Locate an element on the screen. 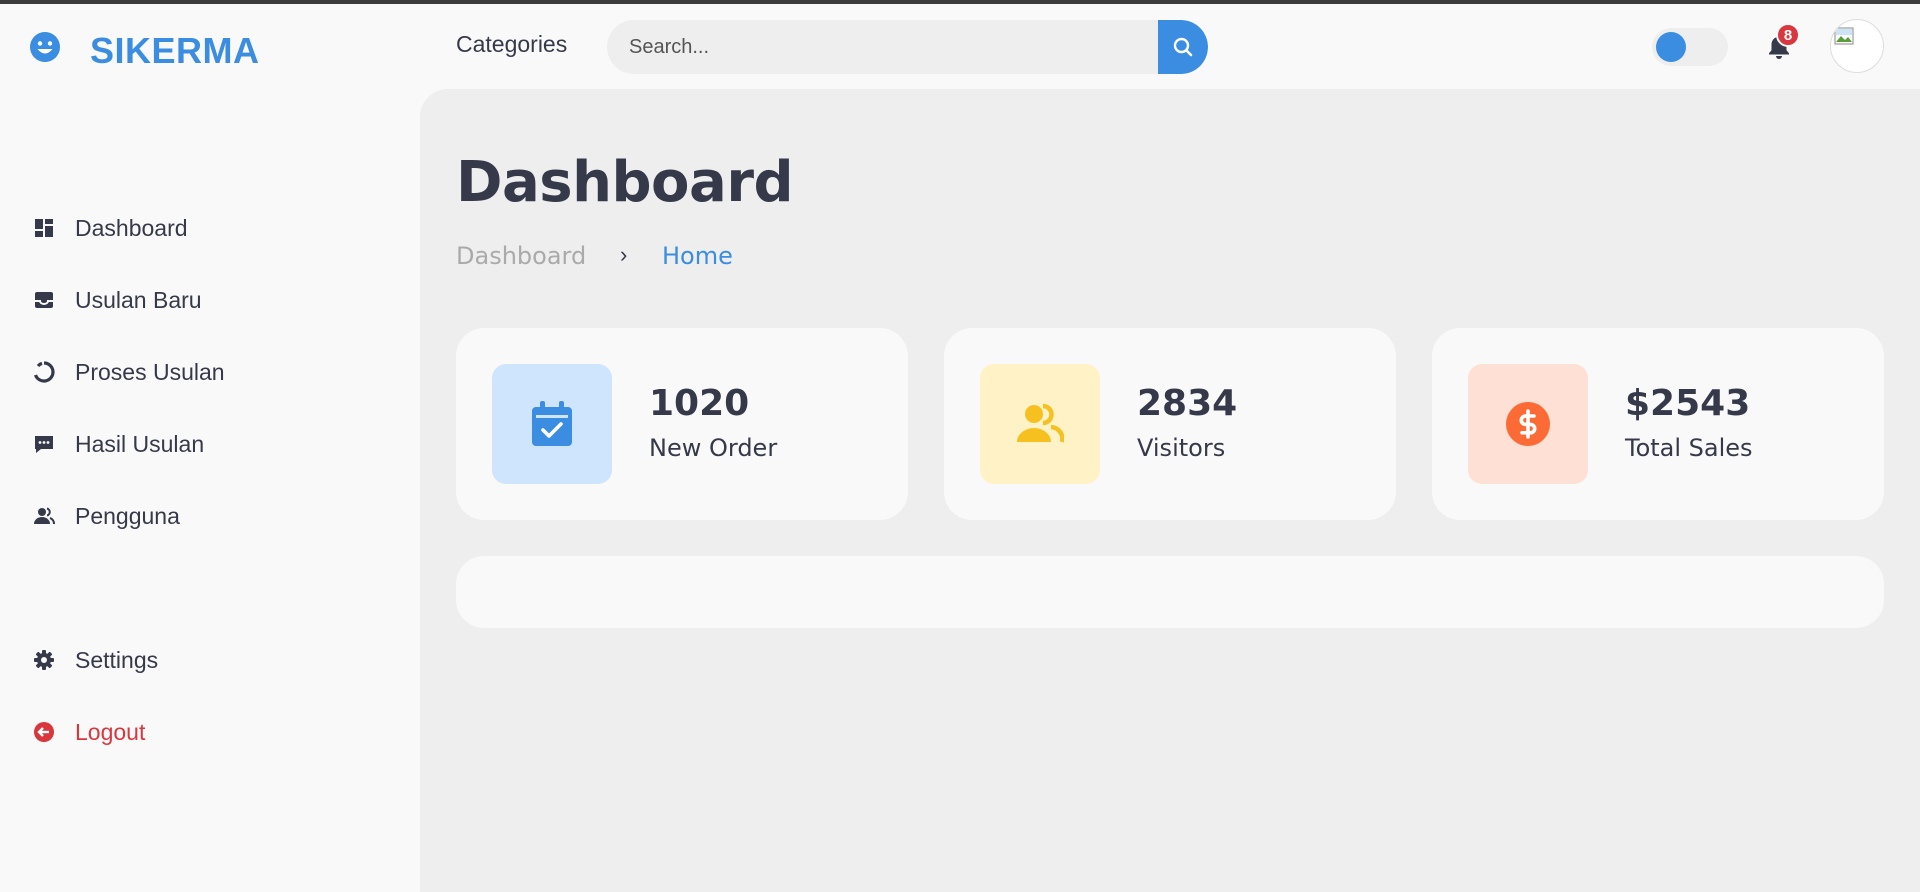  categories-link: Categories is located at coordinates (511, 44).